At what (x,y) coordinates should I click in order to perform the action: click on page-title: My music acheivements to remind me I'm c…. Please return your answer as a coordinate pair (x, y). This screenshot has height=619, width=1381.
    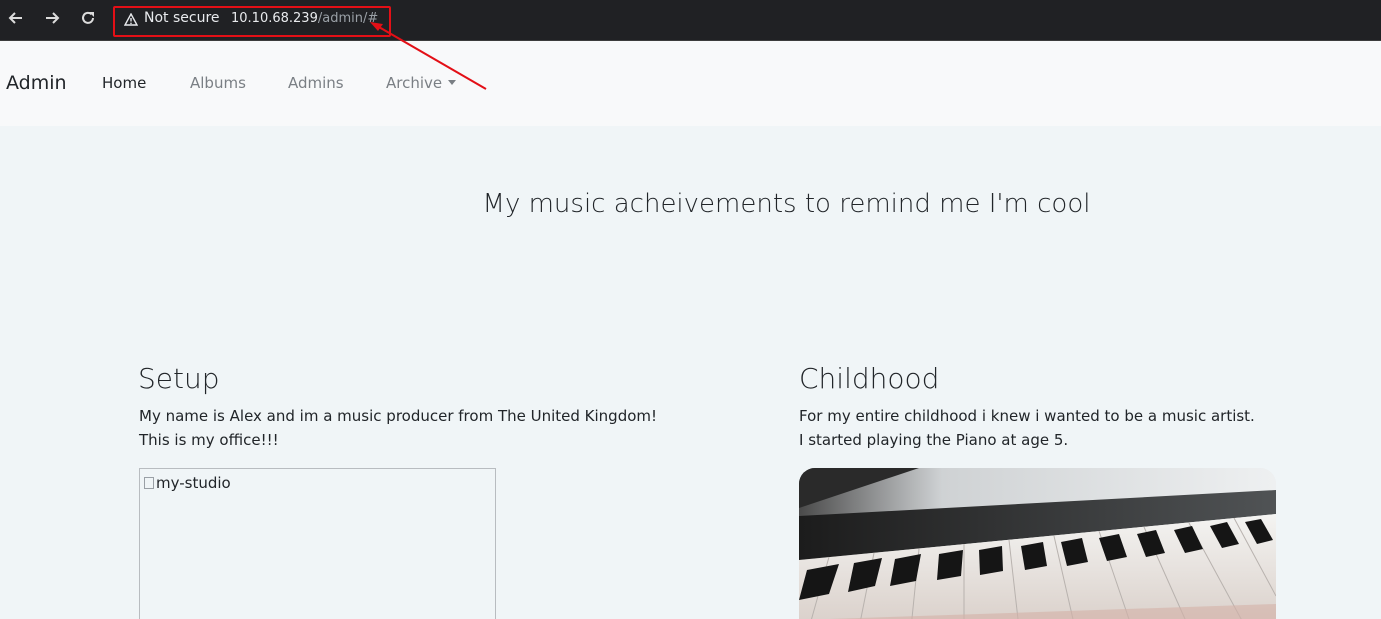
    Looking at the image, I should click on (786, 204).